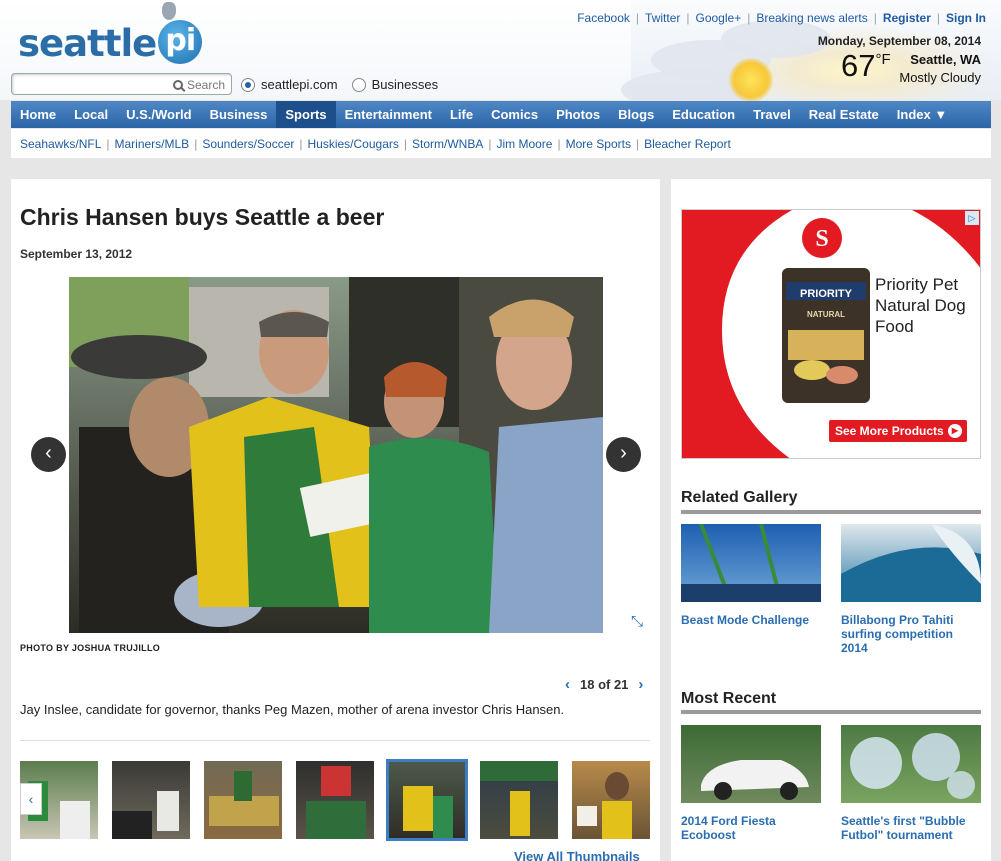 The height and width of the screenshot is (861, 1001). I want to click on scope-radio-seattlepi, so click(248, 84).